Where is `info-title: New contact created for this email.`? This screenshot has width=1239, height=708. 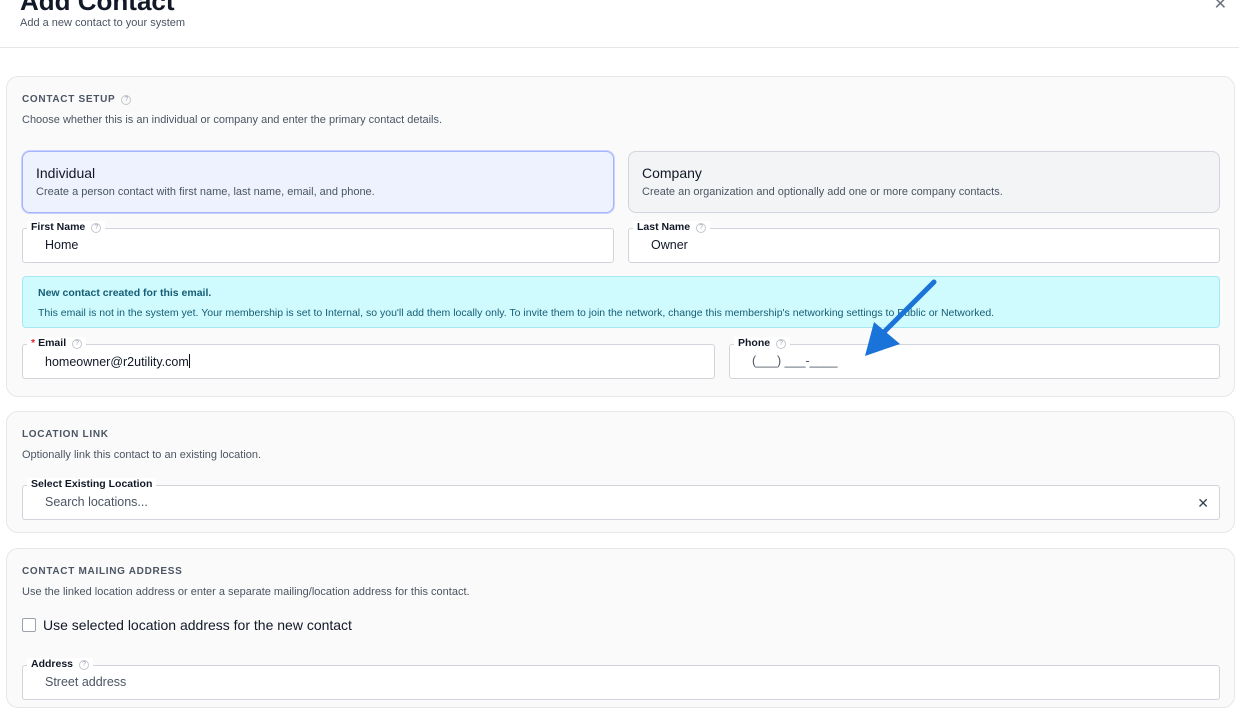 info-title: New contact created for this email. is located at coordinates (125, 293).